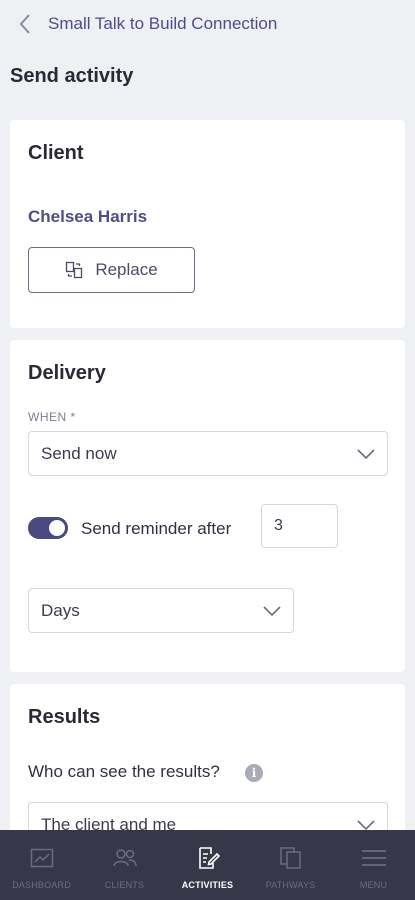  I want to click on nav-dashboard: DASHBOARD, so click(41, 865).